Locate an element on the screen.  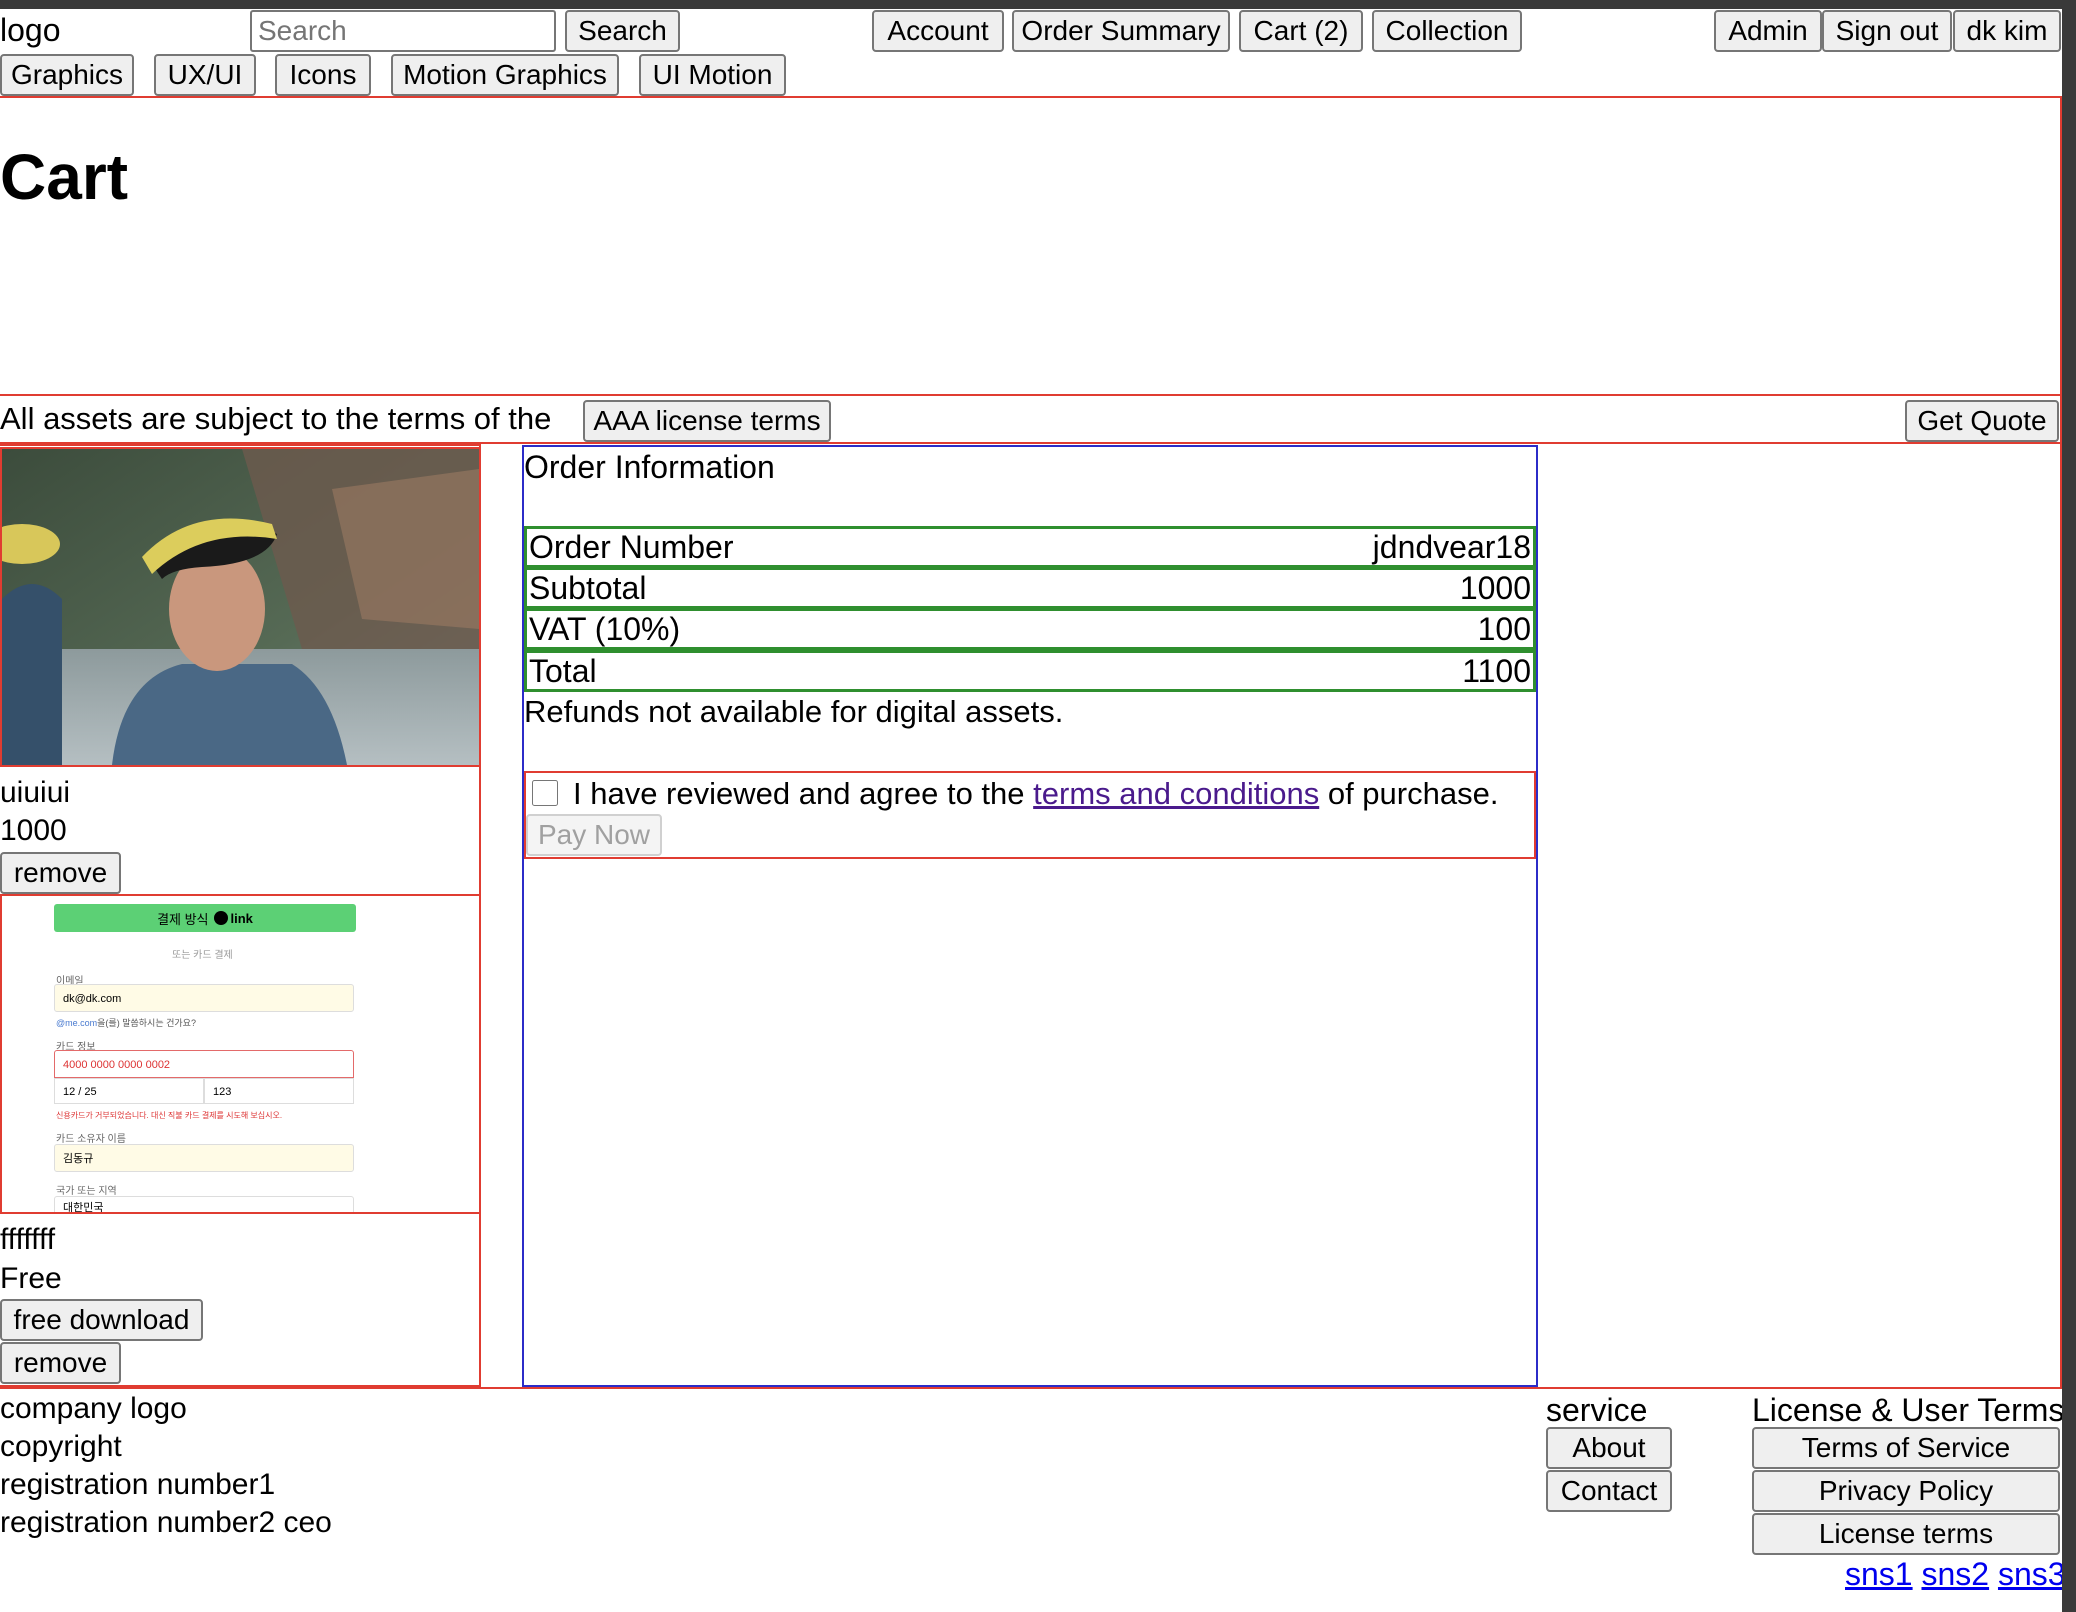
get-quote-button: Get Quote is located at coordinates (1982, 421).